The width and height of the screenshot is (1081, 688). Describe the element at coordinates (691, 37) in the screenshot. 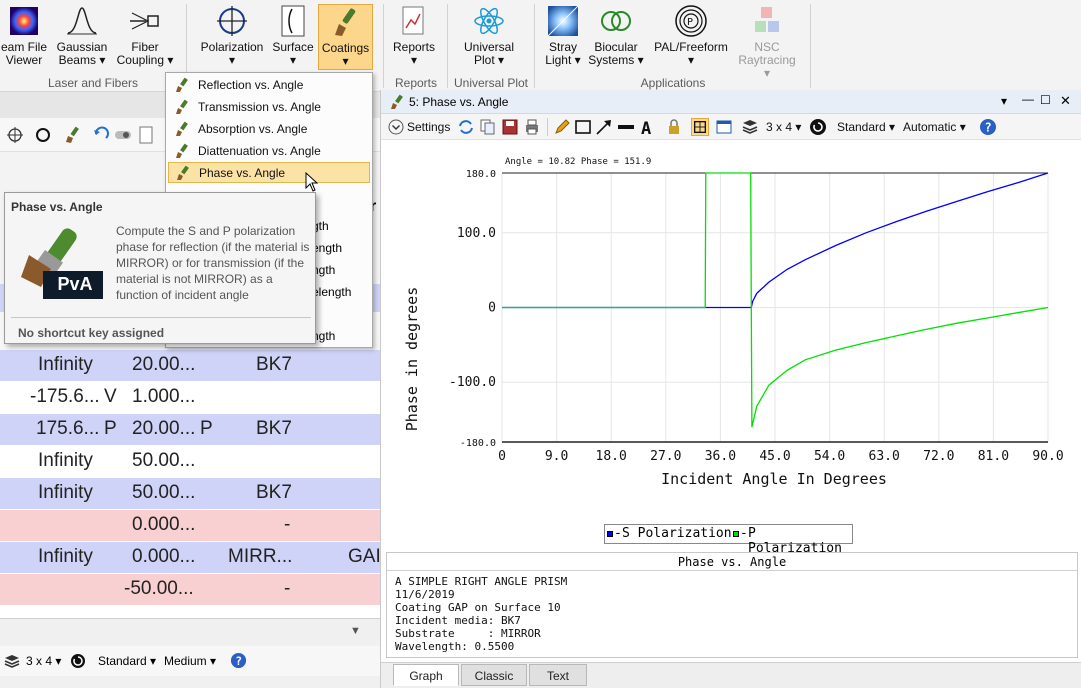

I see `pal-freeform-button: P PAL/Freeform ▾` at that location.